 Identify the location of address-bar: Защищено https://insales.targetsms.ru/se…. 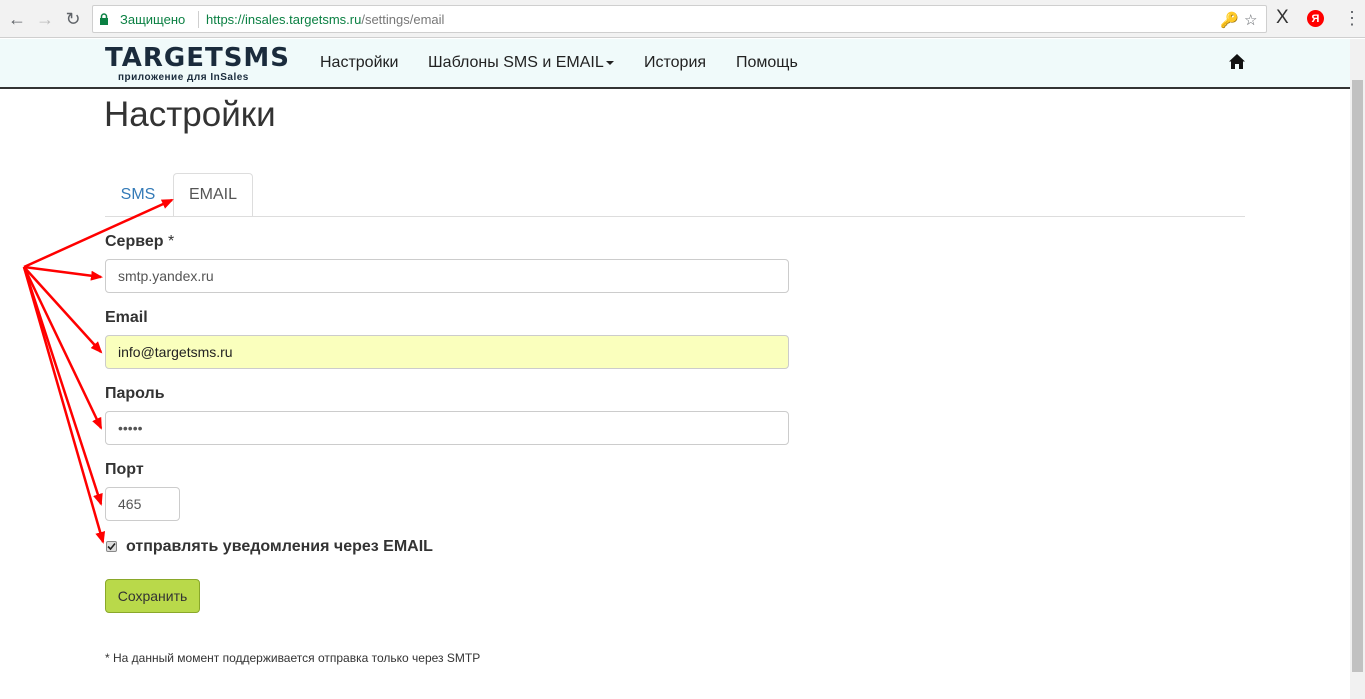
(679, 19).